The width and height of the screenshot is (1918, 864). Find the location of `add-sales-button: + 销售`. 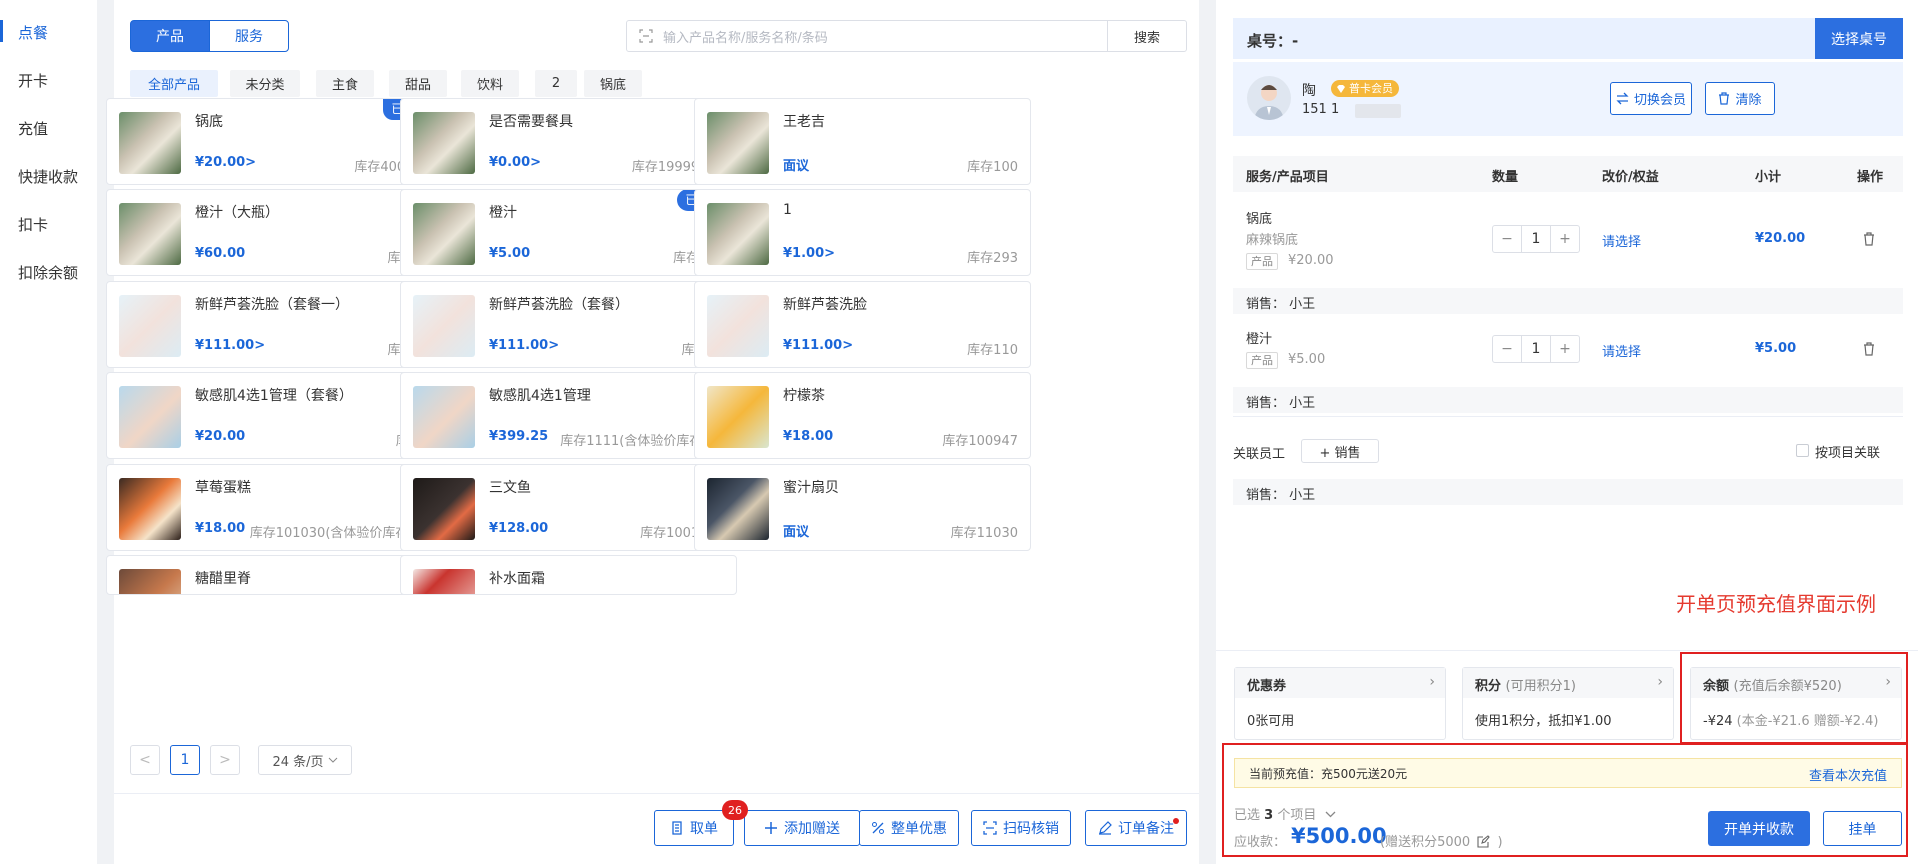

add-sales-button: + 销售 is located at coordinates (1340, 451).